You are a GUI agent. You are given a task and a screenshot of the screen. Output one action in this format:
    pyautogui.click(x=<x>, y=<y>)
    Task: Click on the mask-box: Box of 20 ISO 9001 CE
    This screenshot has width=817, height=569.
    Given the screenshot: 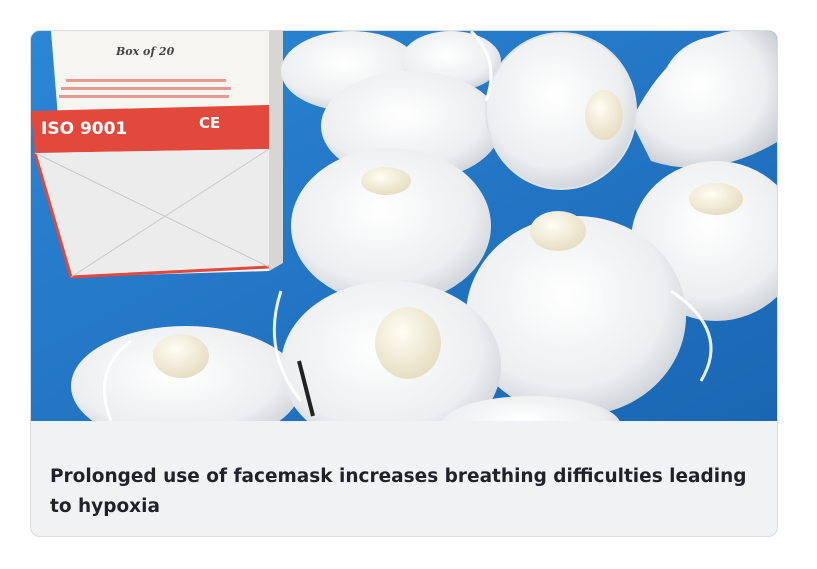 What is the action you would take?
    pyautogui.click(x=157, y=155)
    